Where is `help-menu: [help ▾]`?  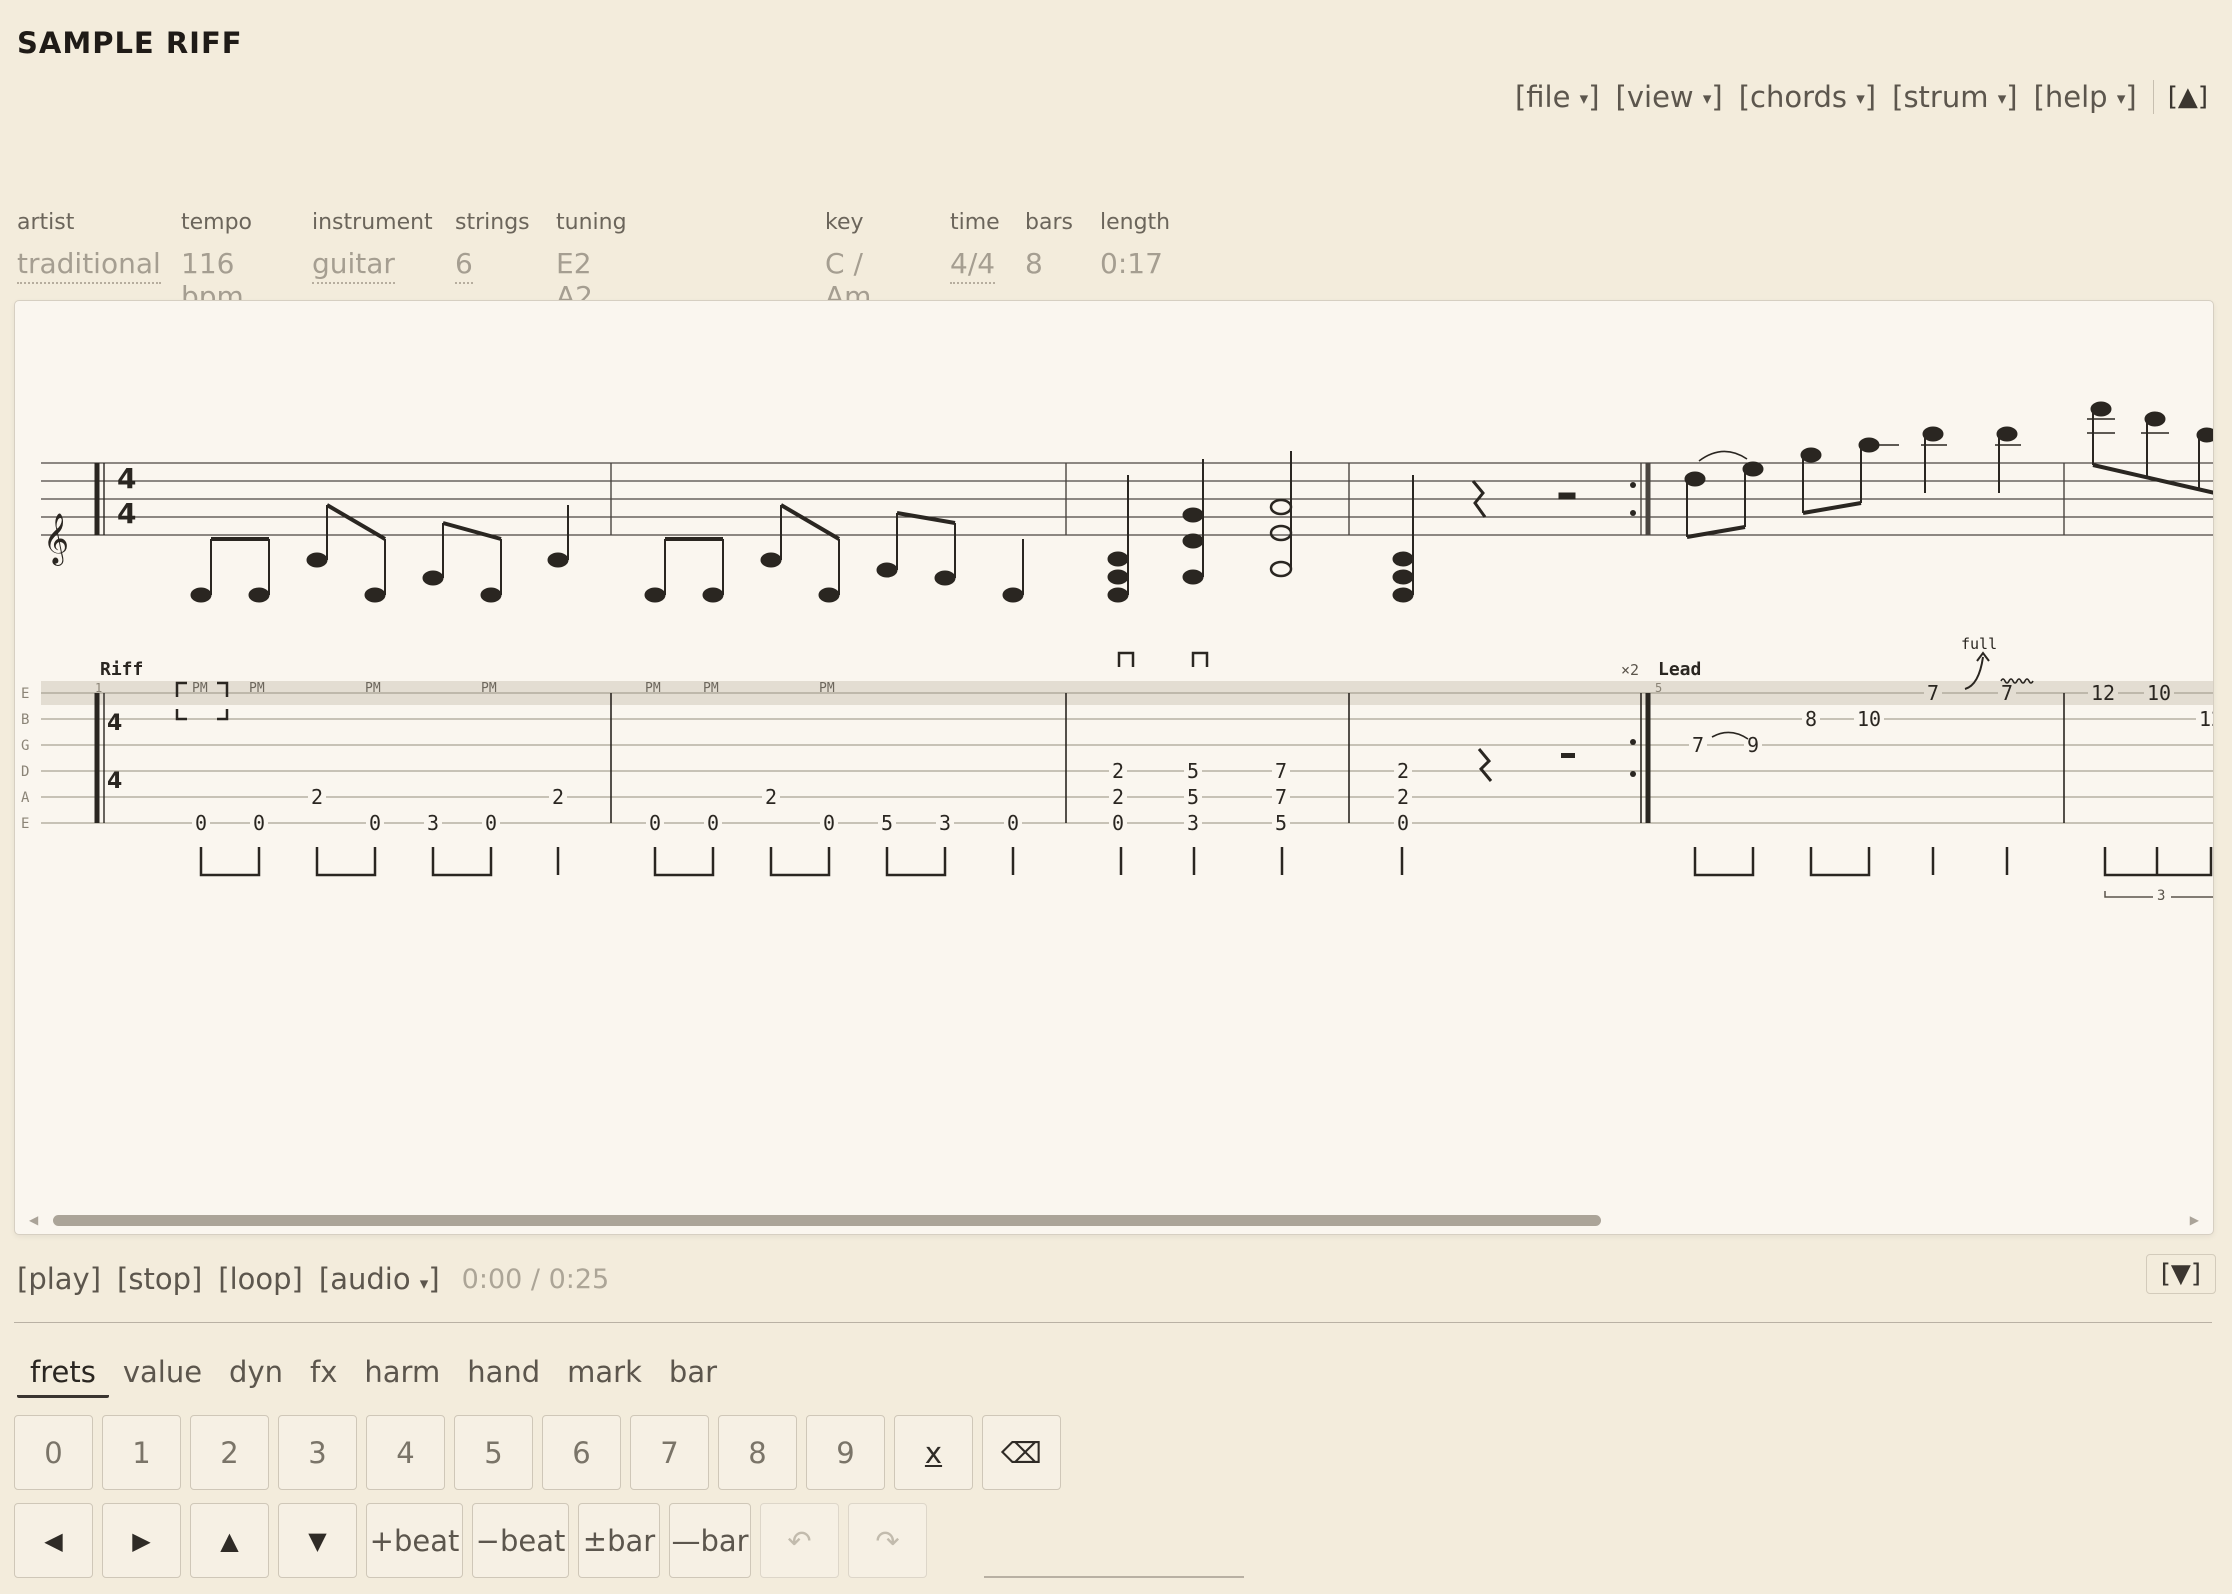
help-menu: [help ▾] is located at coordinates (2085, 97).